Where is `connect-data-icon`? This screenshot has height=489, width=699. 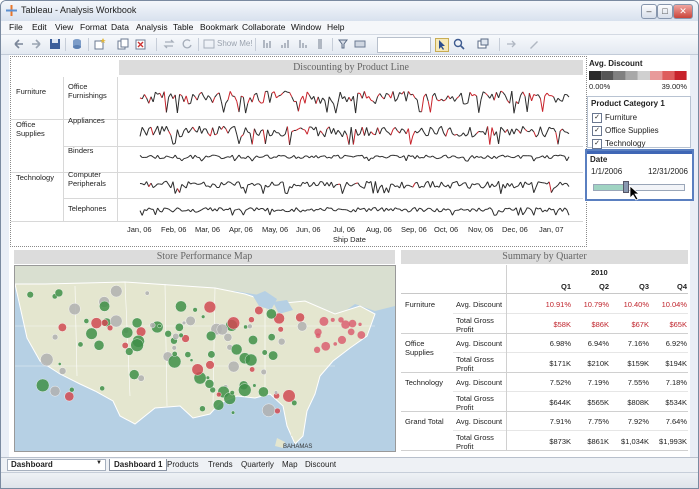
connect-data-icon is located at coordinates (77, 44).